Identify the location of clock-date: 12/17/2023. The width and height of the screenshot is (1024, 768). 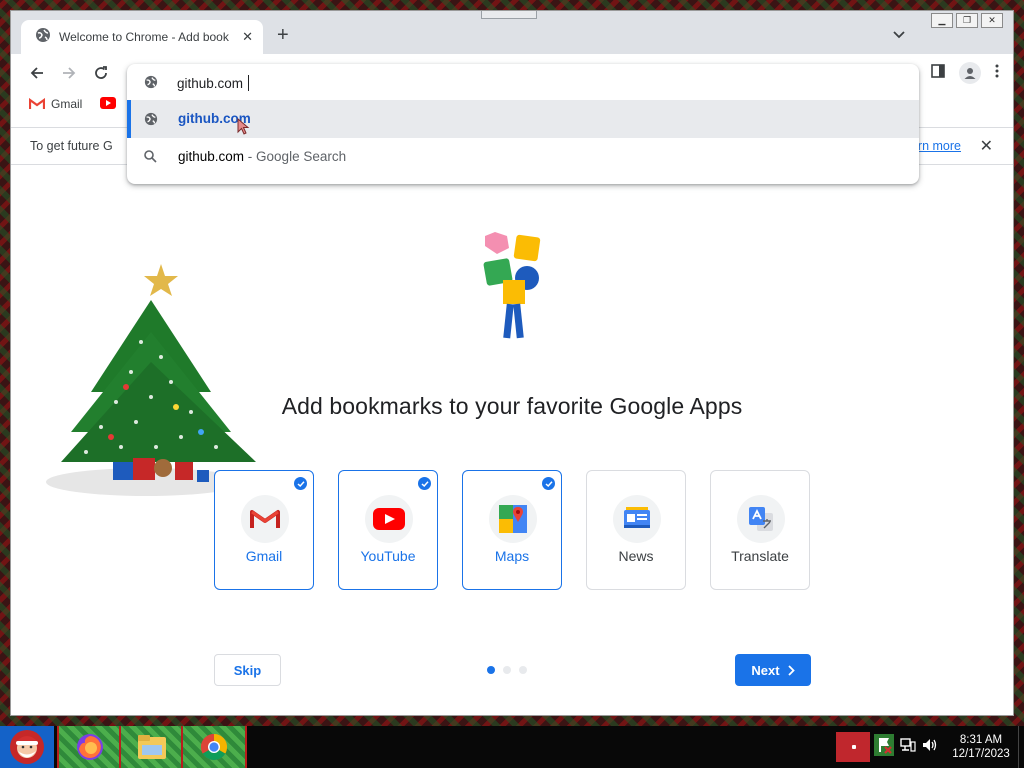
(981, 754).